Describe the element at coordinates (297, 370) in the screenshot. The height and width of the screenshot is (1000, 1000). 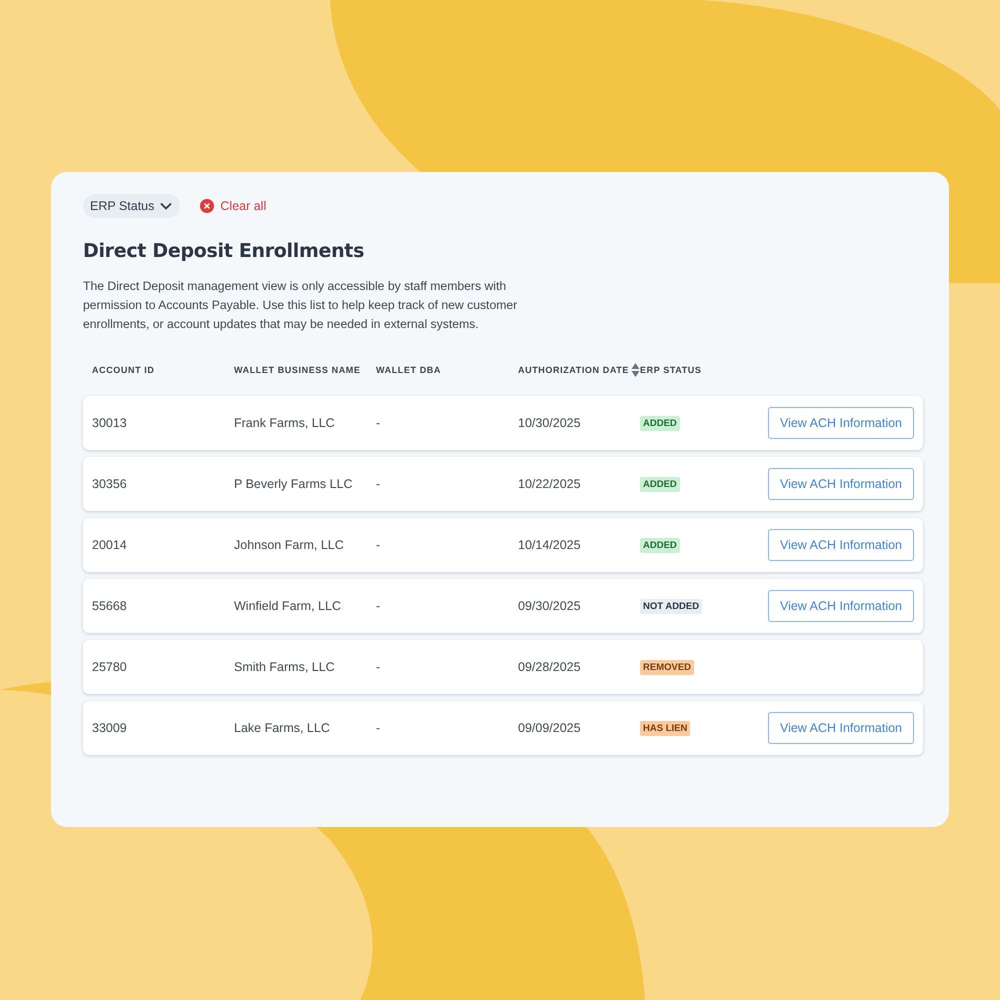
I see `column-header: WALLET BUSINESS NAME` at that location.